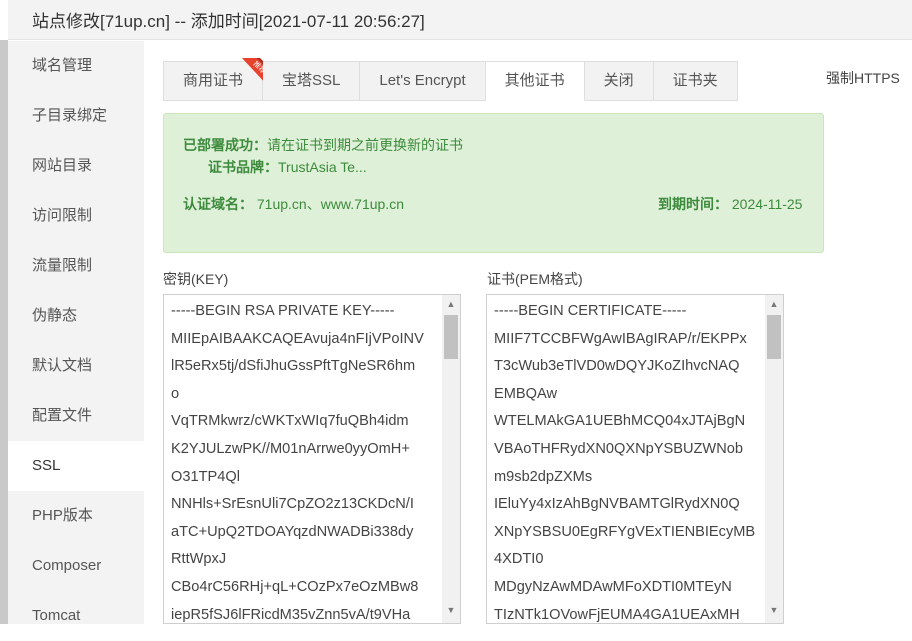 The width and height of the screenshot is (912, 641). What do you see at coordinates (619, 81) in the screenshot?
I see `tab-close: 关闭` at bounding box center [619, 81].